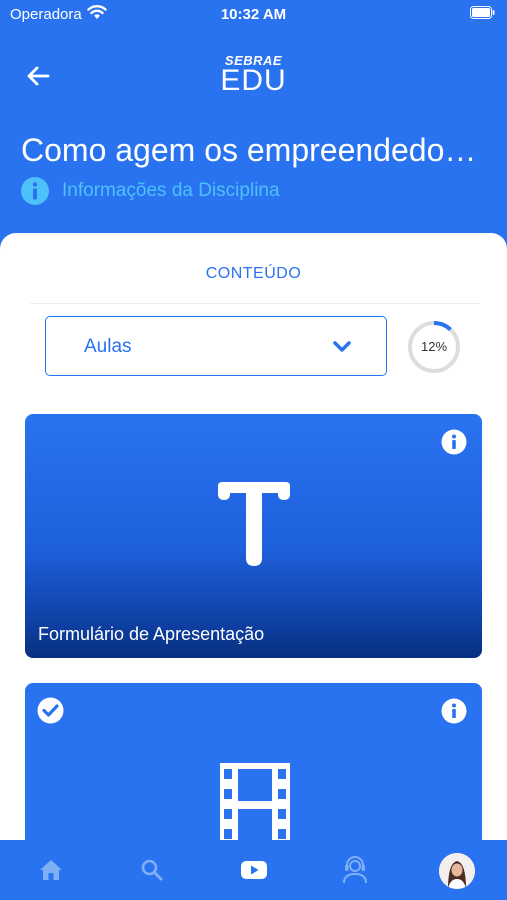 The height and width of the screenshot is (900, 507). I want to click on tab-bar, so click(253, 870).